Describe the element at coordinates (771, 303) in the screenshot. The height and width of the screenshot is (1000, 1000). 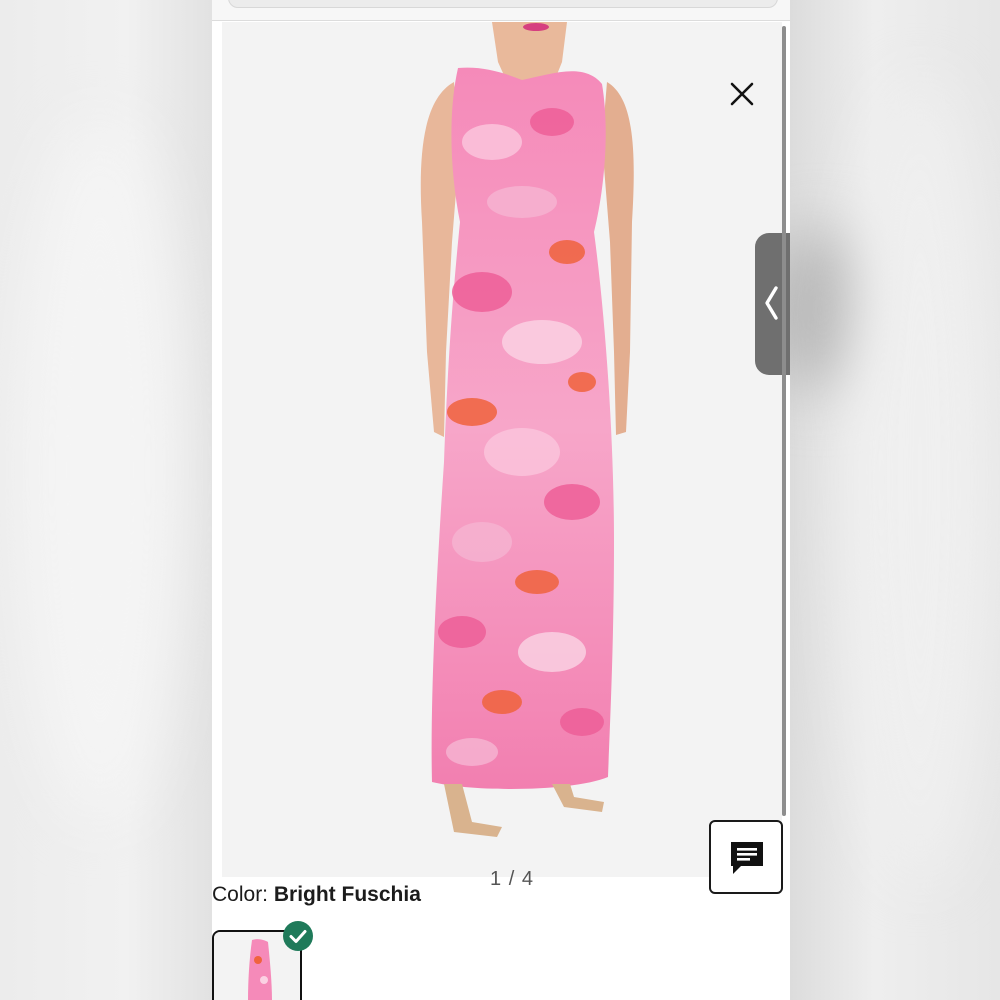
I see `chevron-left-icon` at that location.